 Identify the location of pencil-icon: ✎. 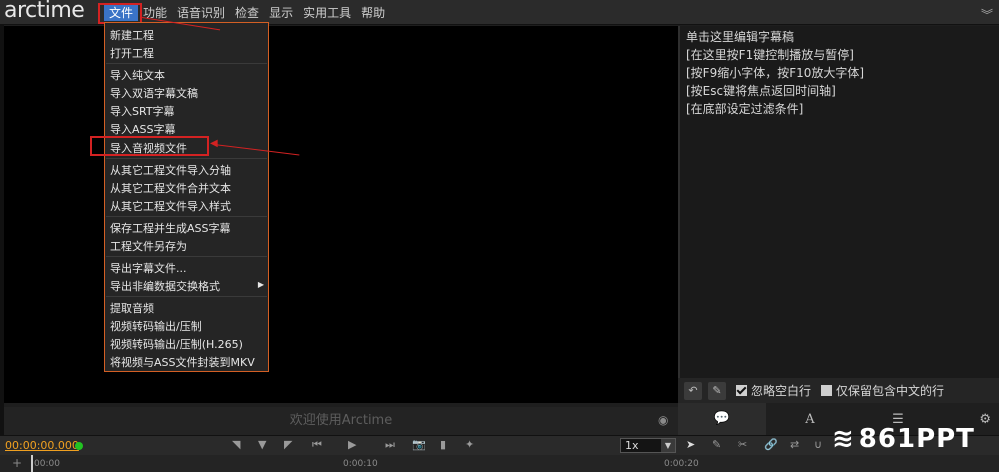
(717, 390).